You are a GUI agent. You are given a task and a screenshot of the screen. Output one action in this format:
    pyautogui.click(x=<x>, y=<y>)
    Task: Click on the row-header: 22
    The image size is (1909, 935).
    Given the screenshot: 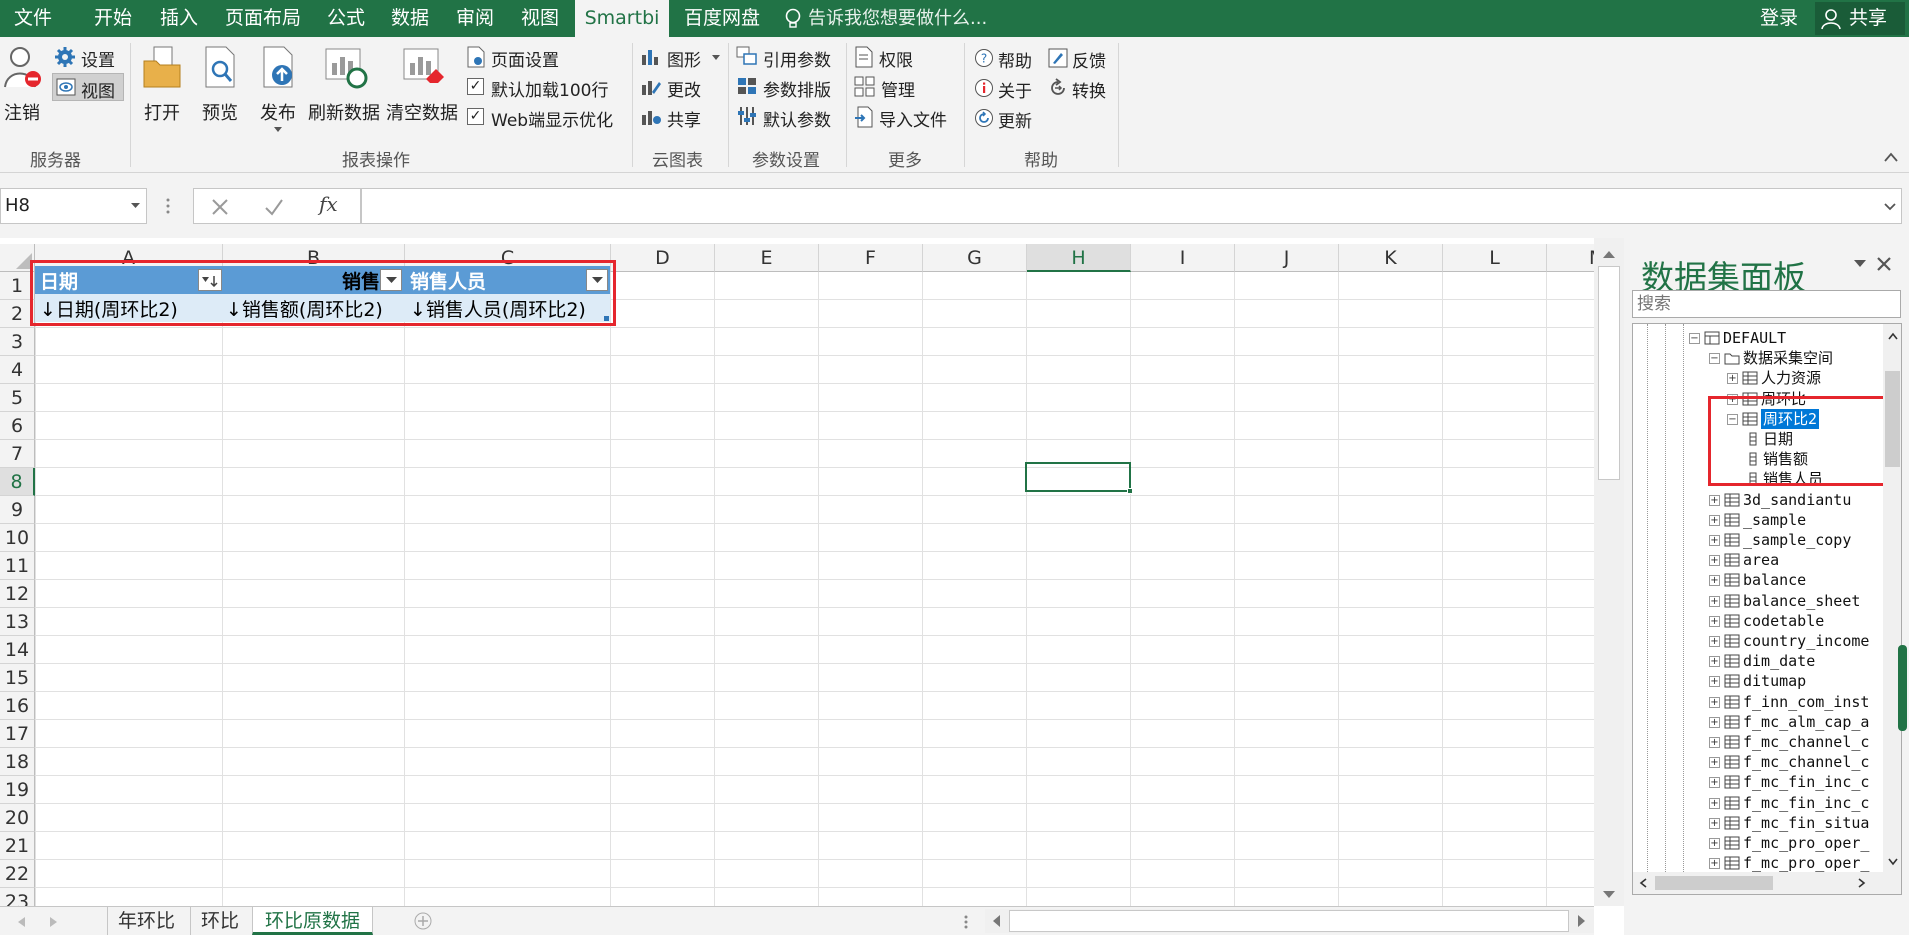 What is the action you would take?
    pyautogui.click(x=17, y=874)
    